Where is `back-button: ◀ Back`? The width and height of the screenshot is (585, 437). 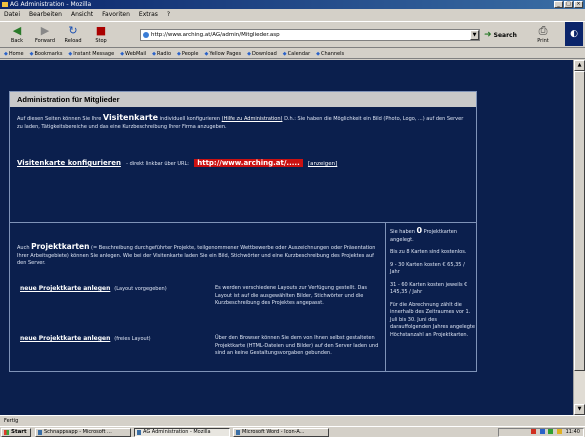 back-button: ◀ Back is located at coordinates (17, 35).